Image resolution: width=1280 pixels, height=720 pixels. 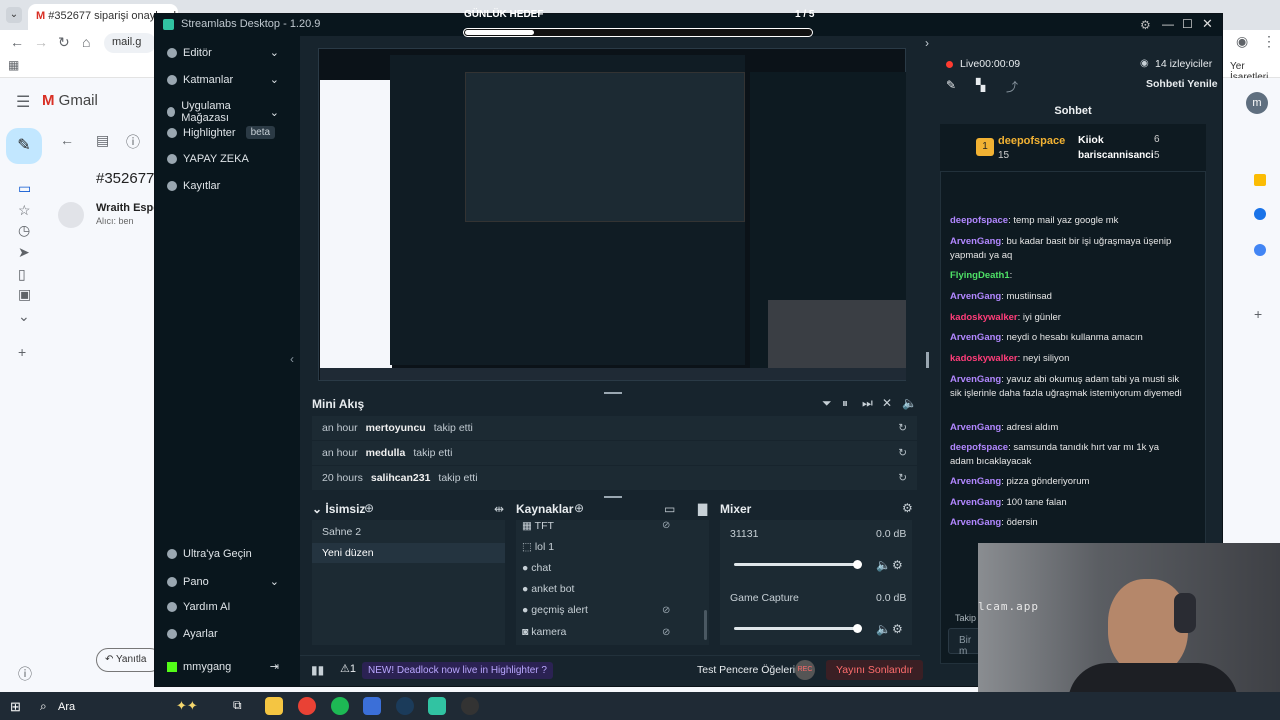 What do you see at coordinates (602, 610) in the screenshot?
I see `source-item: ● geçmiş alert` at bounding box center [602, 610].